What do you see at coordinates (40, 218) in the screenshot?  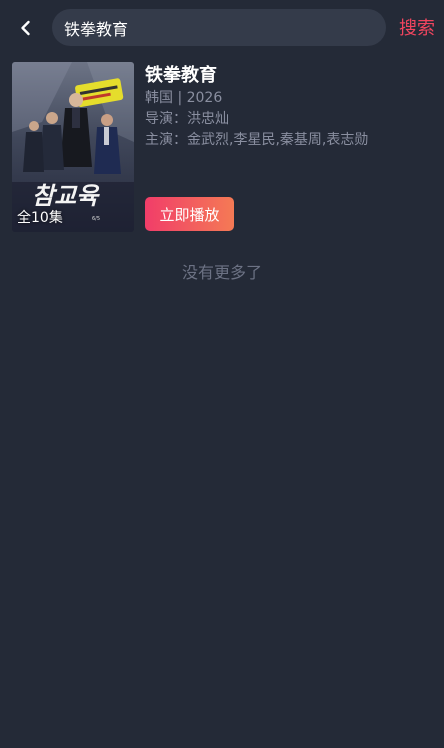 I see `episodes-badge: 全10集` at bounding box center [40, 218].